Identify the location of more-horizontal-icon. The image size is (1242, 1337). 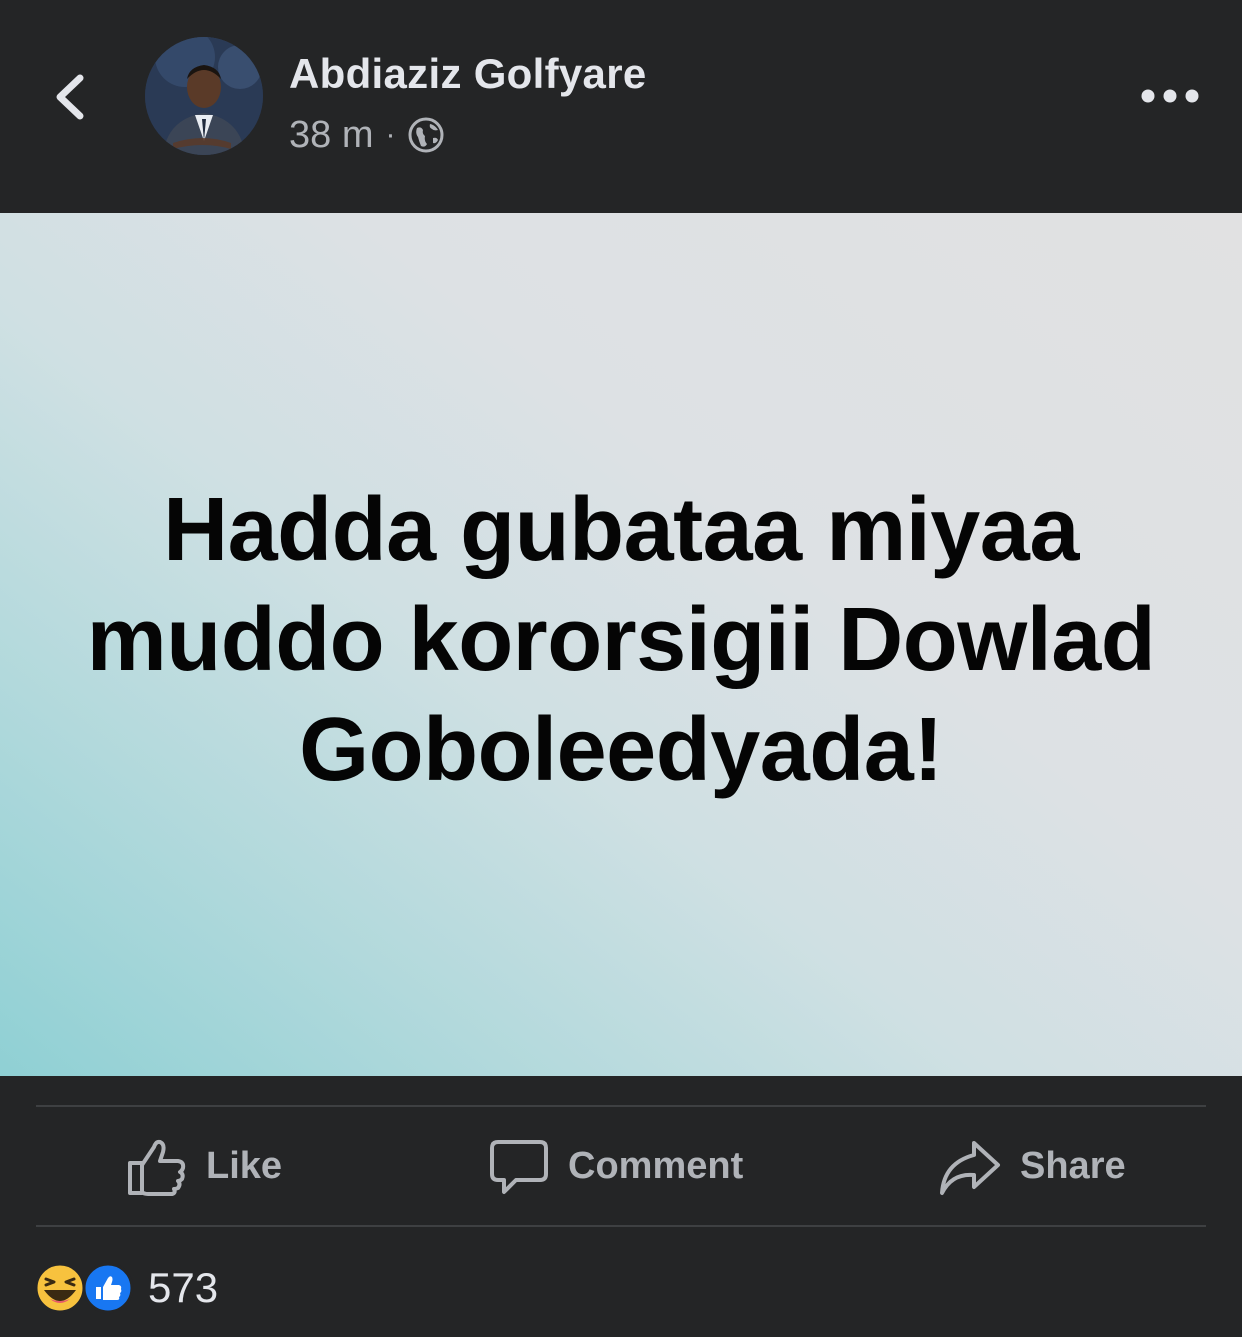
(1170, 96).